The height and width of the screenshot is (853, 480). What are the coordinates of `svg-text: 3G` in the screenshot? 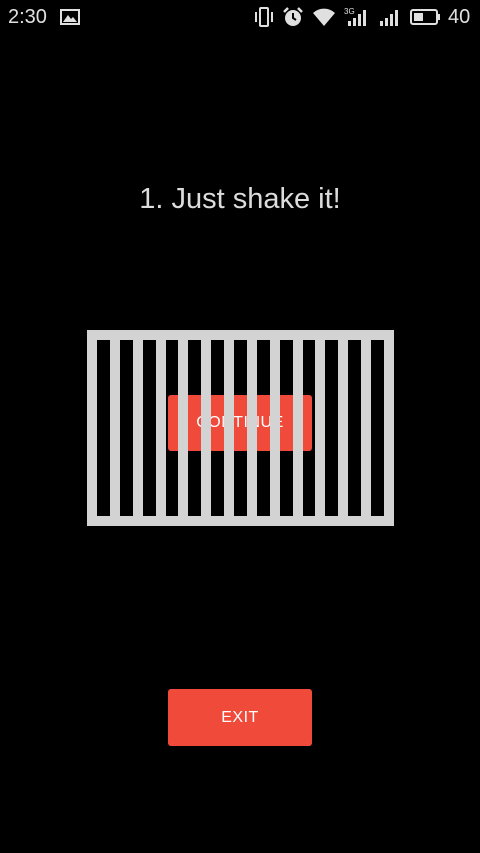 It's located at (349, 11).